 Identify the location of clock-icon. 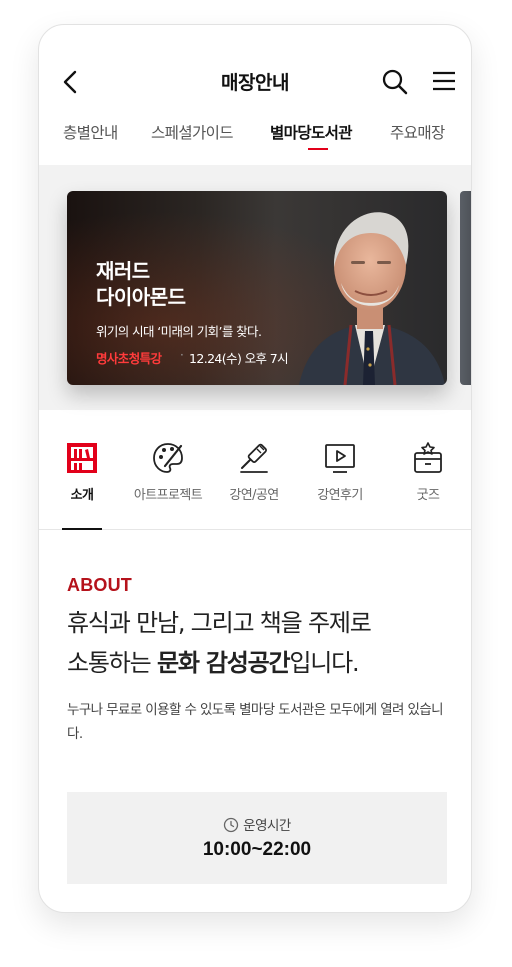
(231, 825).